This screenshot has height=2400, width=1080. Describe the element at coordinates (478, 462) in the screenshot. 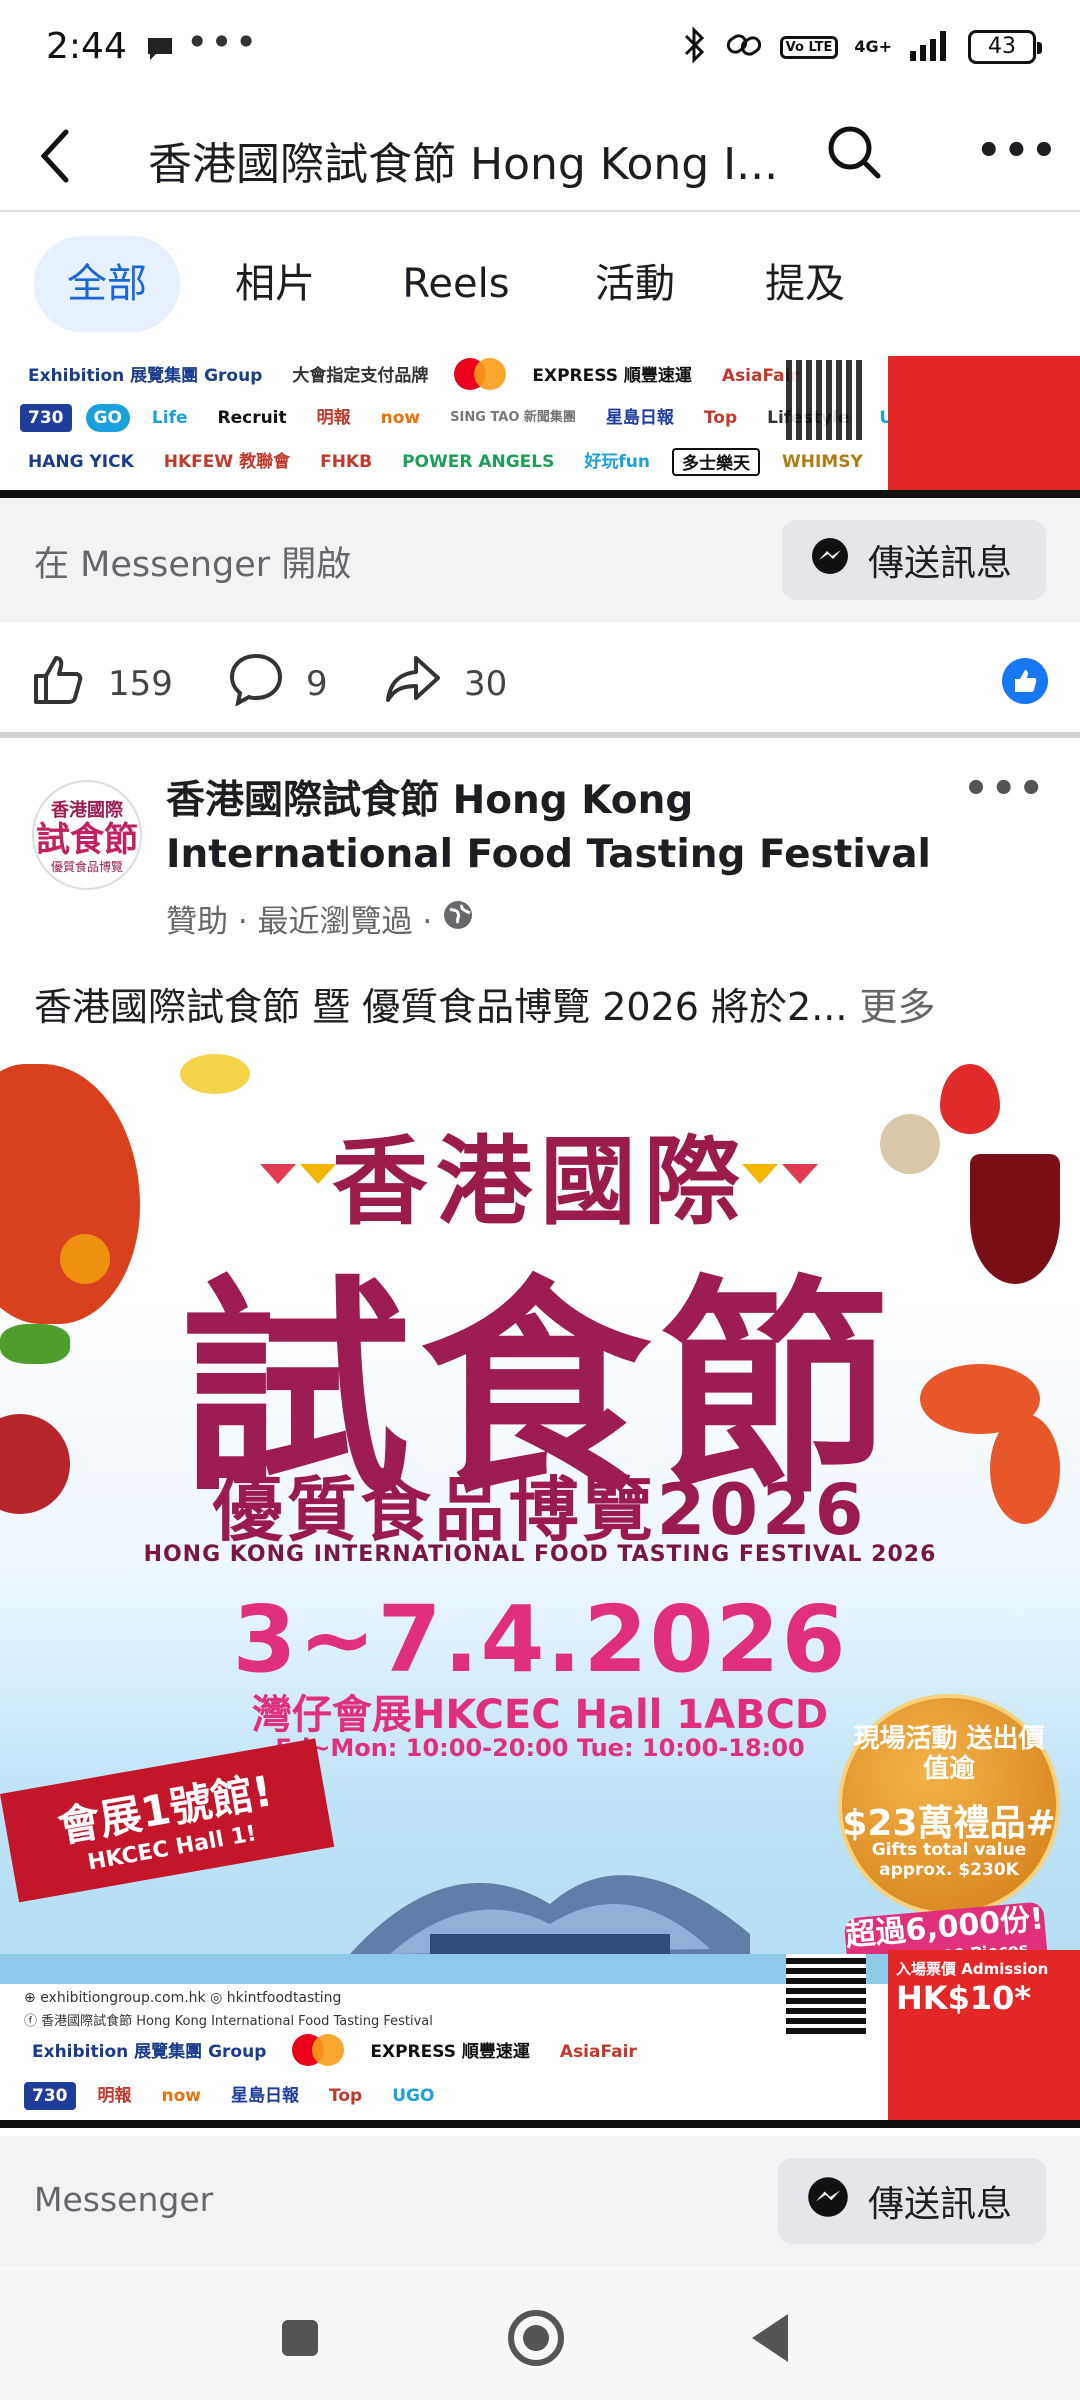

I see `sponsor-logo: POWER ANGELS` at that location.